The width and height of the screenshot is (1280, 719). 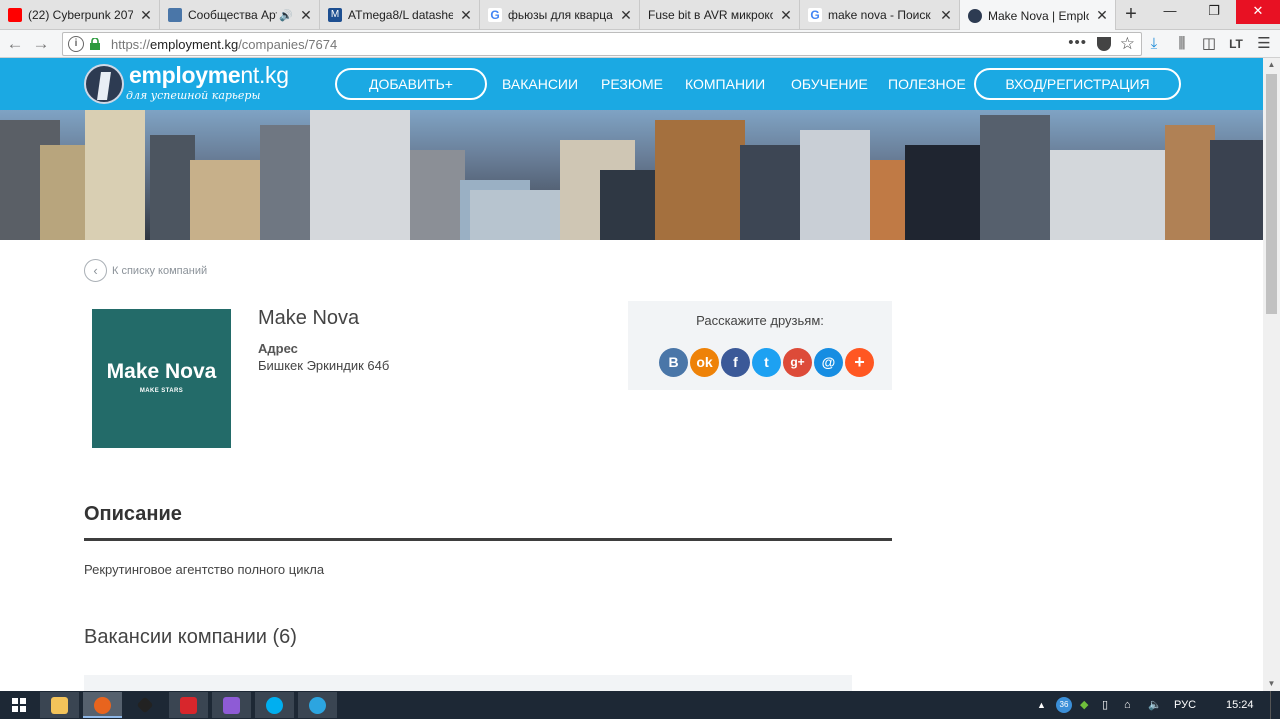 What do you see at coordinates (1271, 374) in the screenshot?
I see `page-scrollbar: ▲ ▼` at bounding box center [1271, 374].